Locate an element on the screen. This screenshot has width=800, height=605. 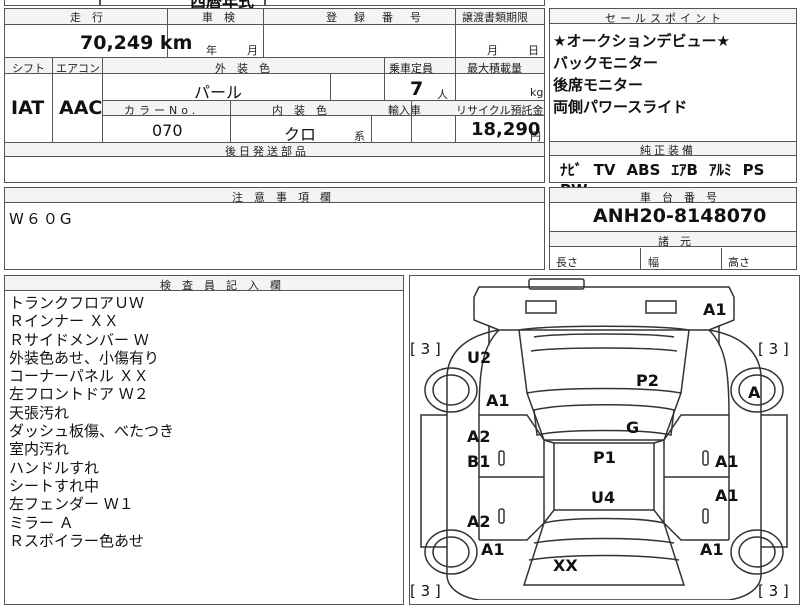
max-load-label: 最大積載量 is located at coordinates (494, 68).